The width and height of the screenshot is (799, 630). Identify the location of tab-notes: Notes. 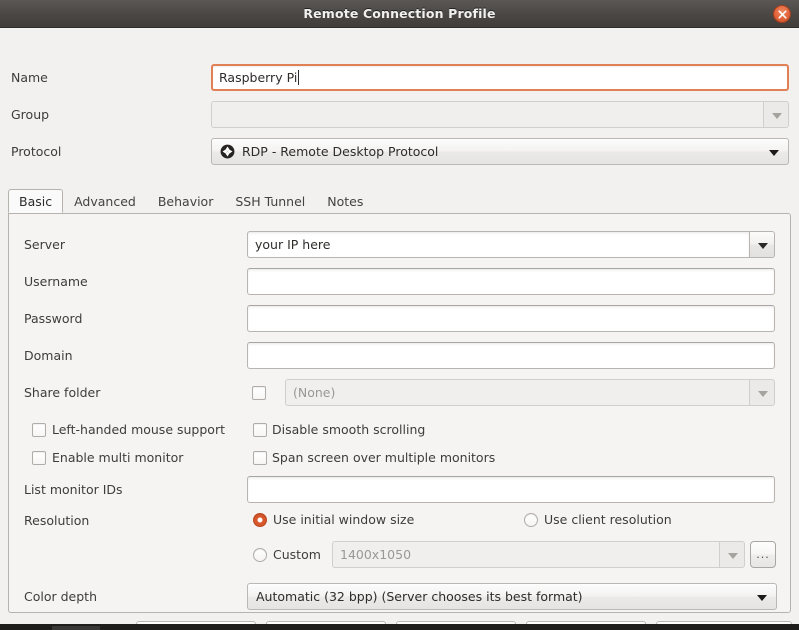
(345, 201).